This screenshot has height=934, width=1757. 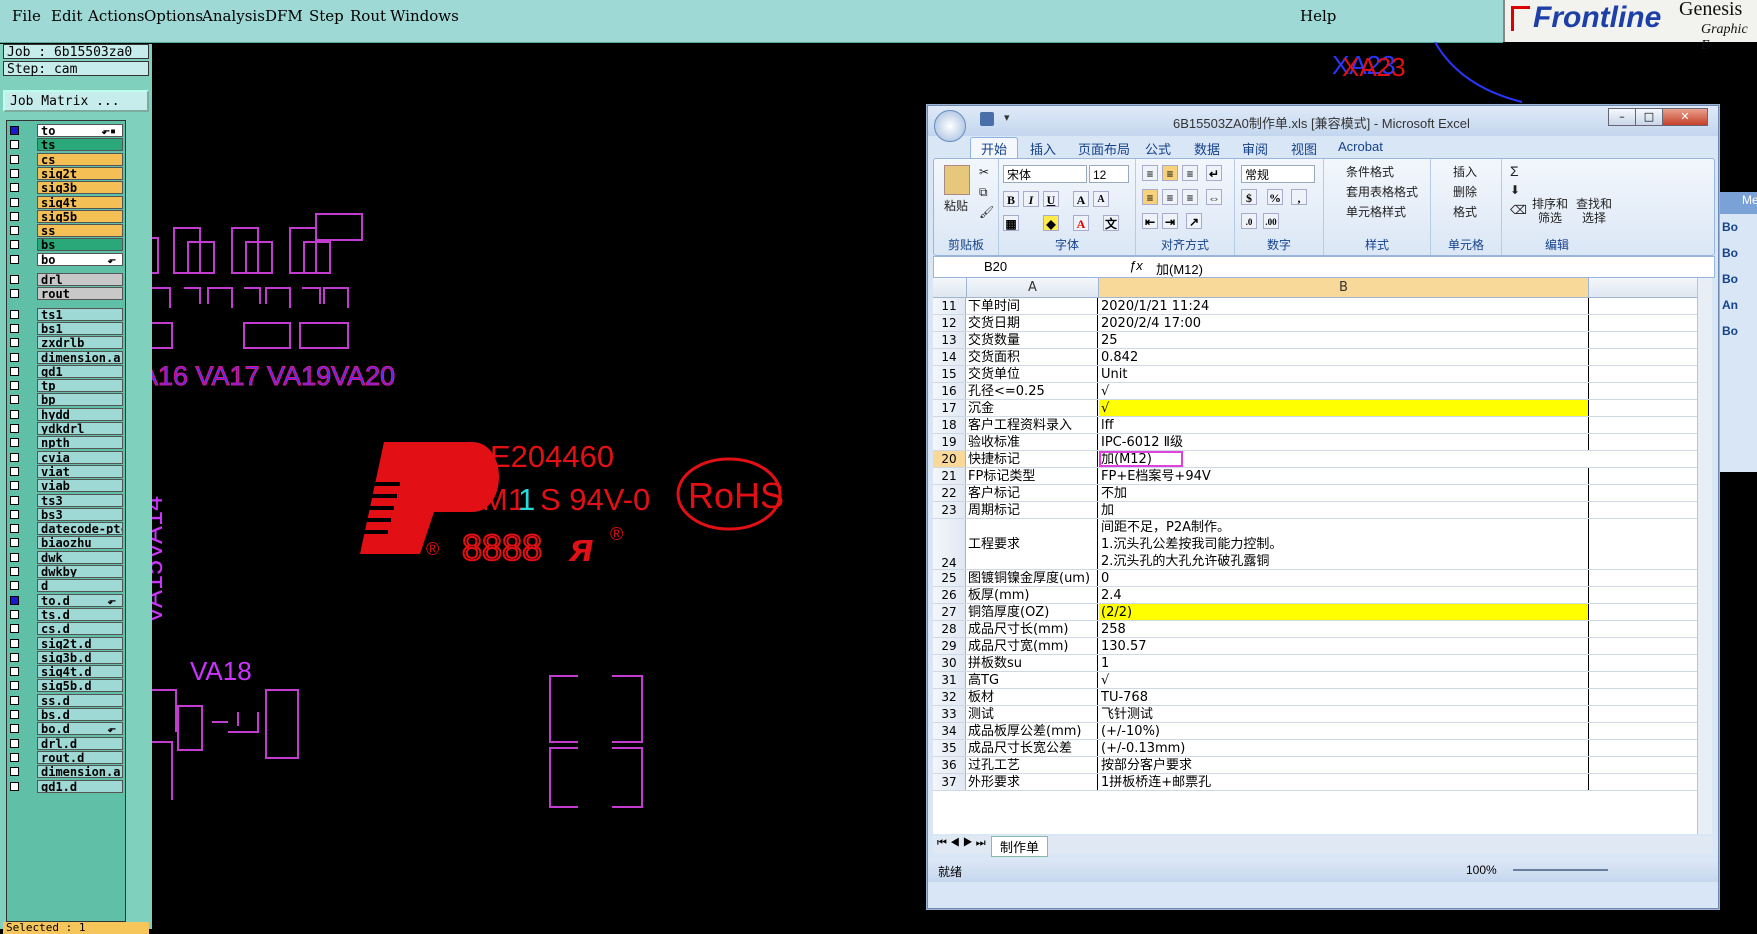 I want to click on conditional-format-button: 条件格式, so click(x=1370, y=171).